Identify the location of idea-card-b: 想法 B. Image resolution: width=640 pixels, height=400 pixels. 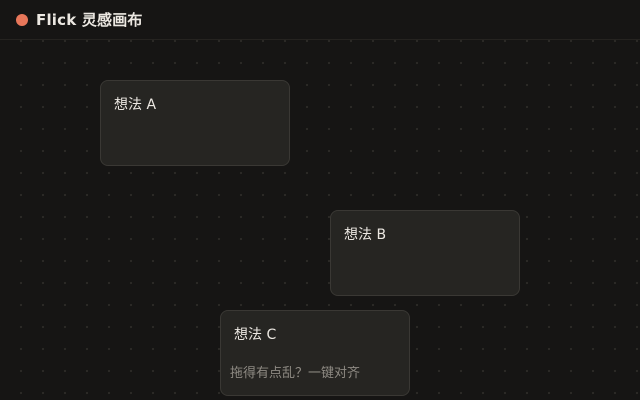
(425, 253).